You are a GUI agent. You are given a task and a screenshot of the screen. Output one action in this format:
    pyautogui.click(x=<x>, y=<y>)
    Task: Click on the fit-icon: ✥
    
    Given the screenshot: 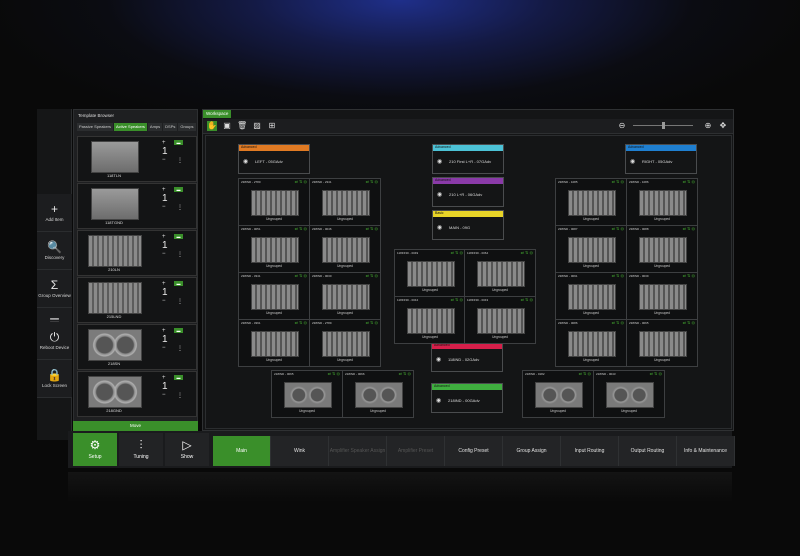 What is the action you would take?
    pyautogui.click(x=723, y=126)
    